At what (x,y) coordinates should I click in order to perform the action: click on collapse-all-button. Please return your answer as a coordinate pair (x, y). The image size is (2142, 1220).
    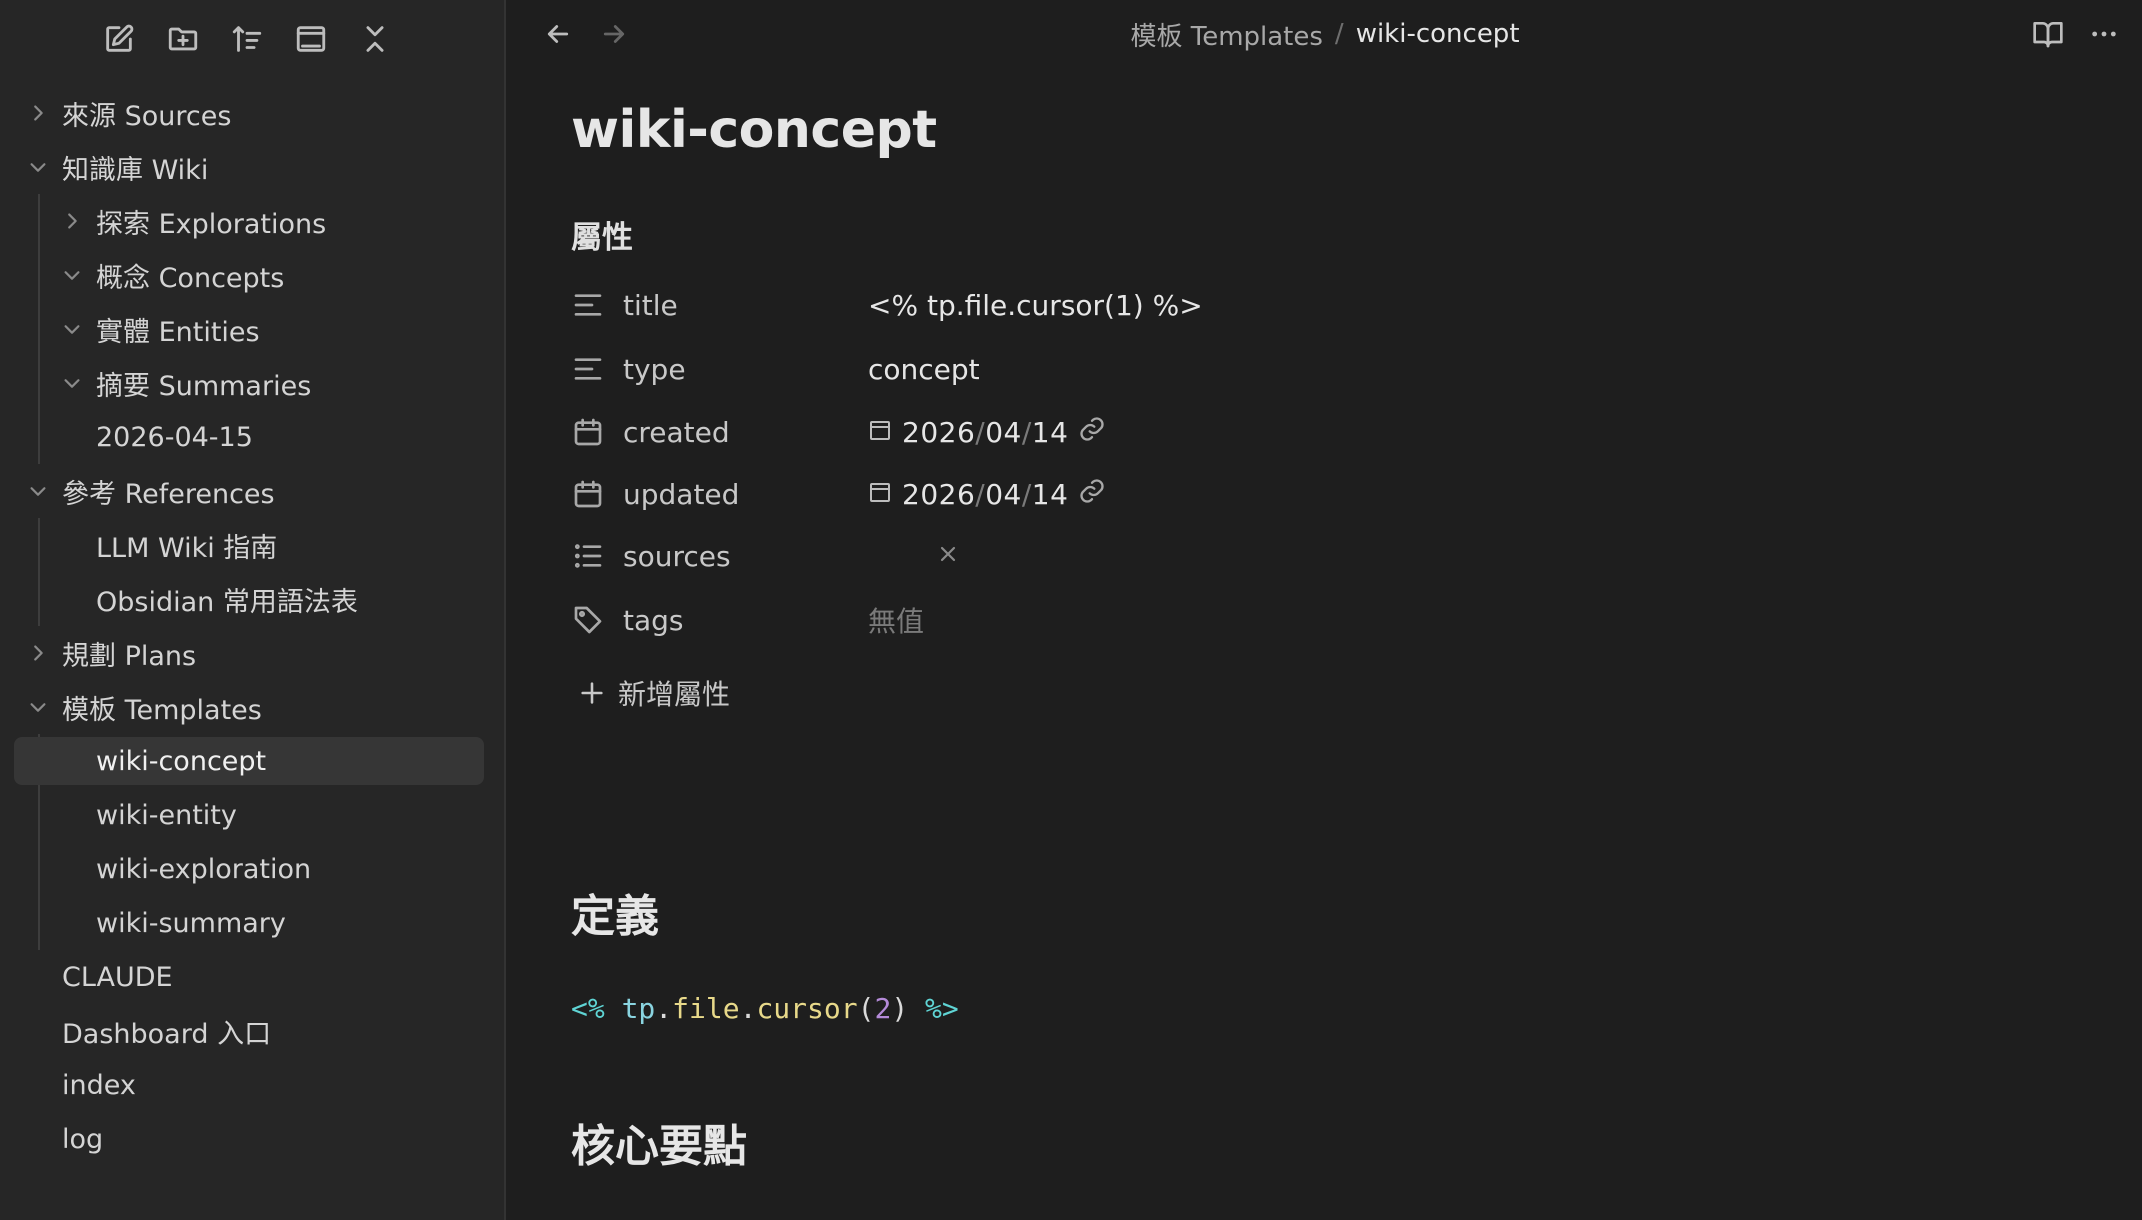
    Looking at the image, I should click on (375, 39).